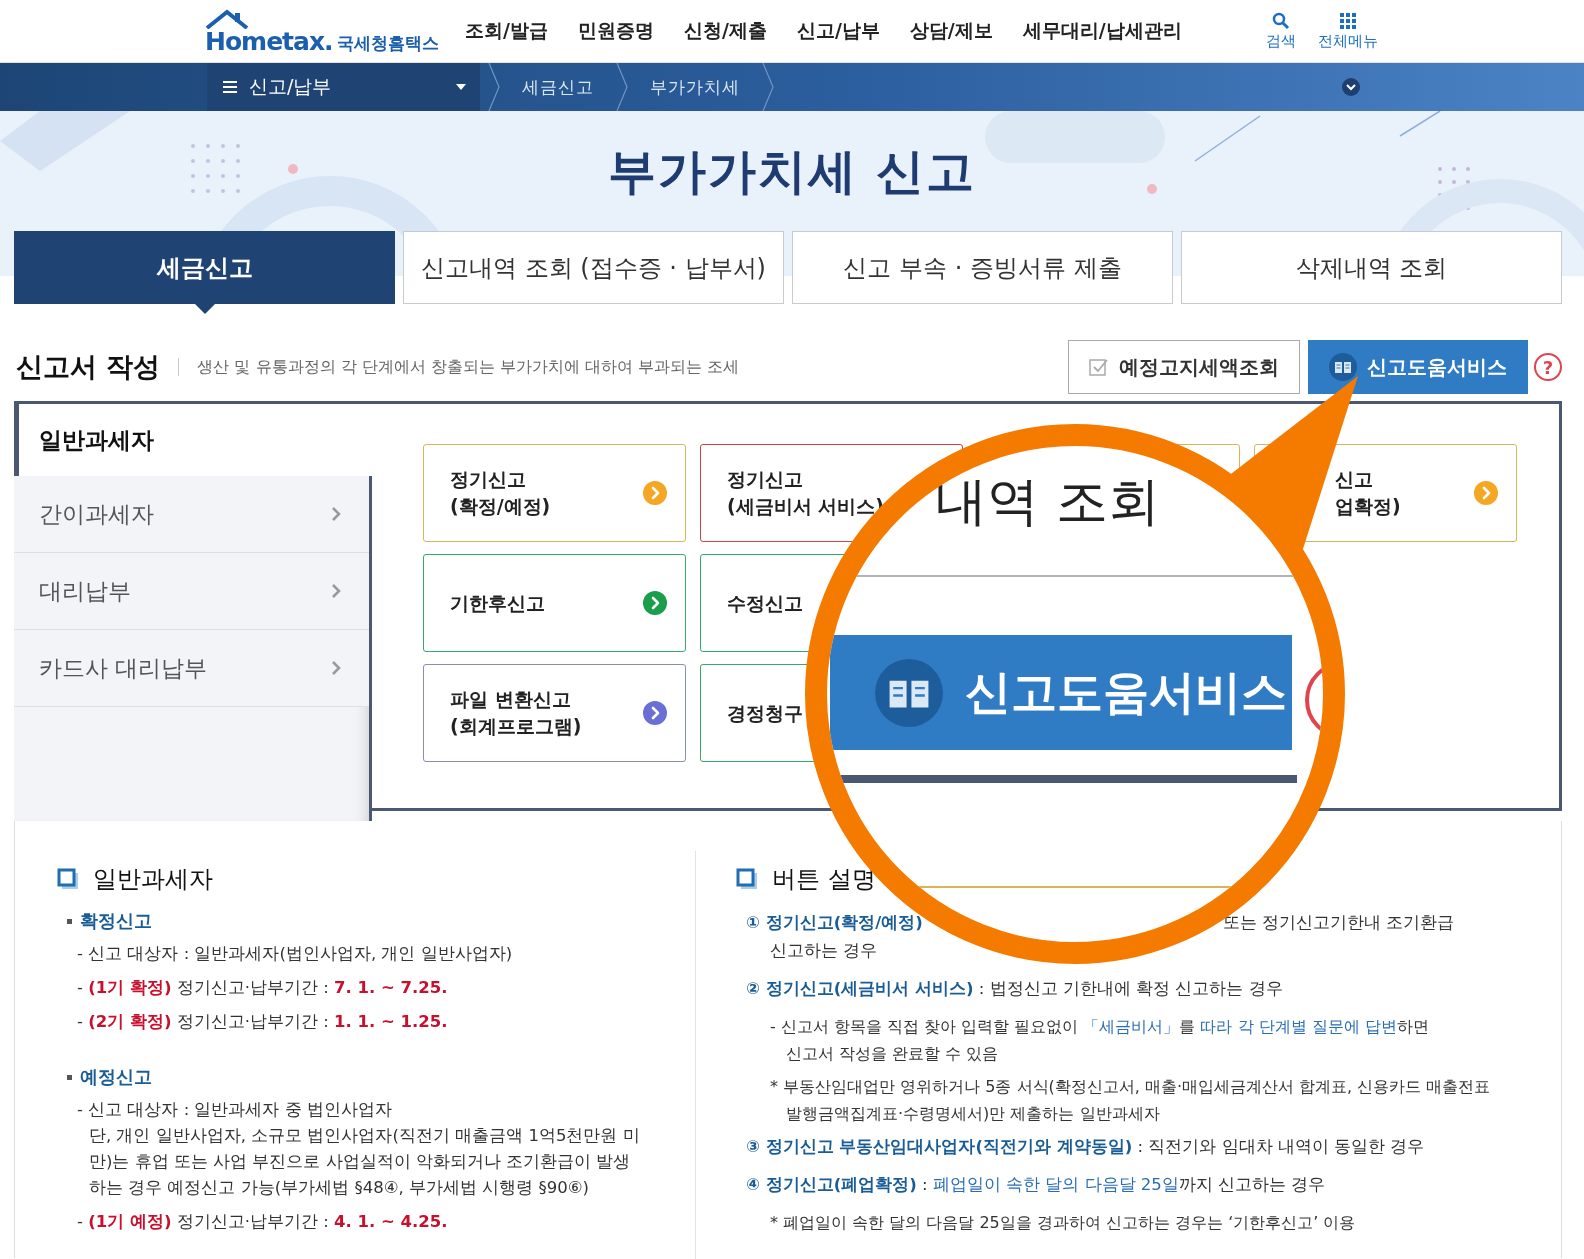  What do you see at coordinates (1015, 989) in the screenshot?
I see `guide-text: ② 정기신고(세금비서 서비스) : 법정신고 기한내에 확정 신고하는 경우` at bounding box center [1015, 989].